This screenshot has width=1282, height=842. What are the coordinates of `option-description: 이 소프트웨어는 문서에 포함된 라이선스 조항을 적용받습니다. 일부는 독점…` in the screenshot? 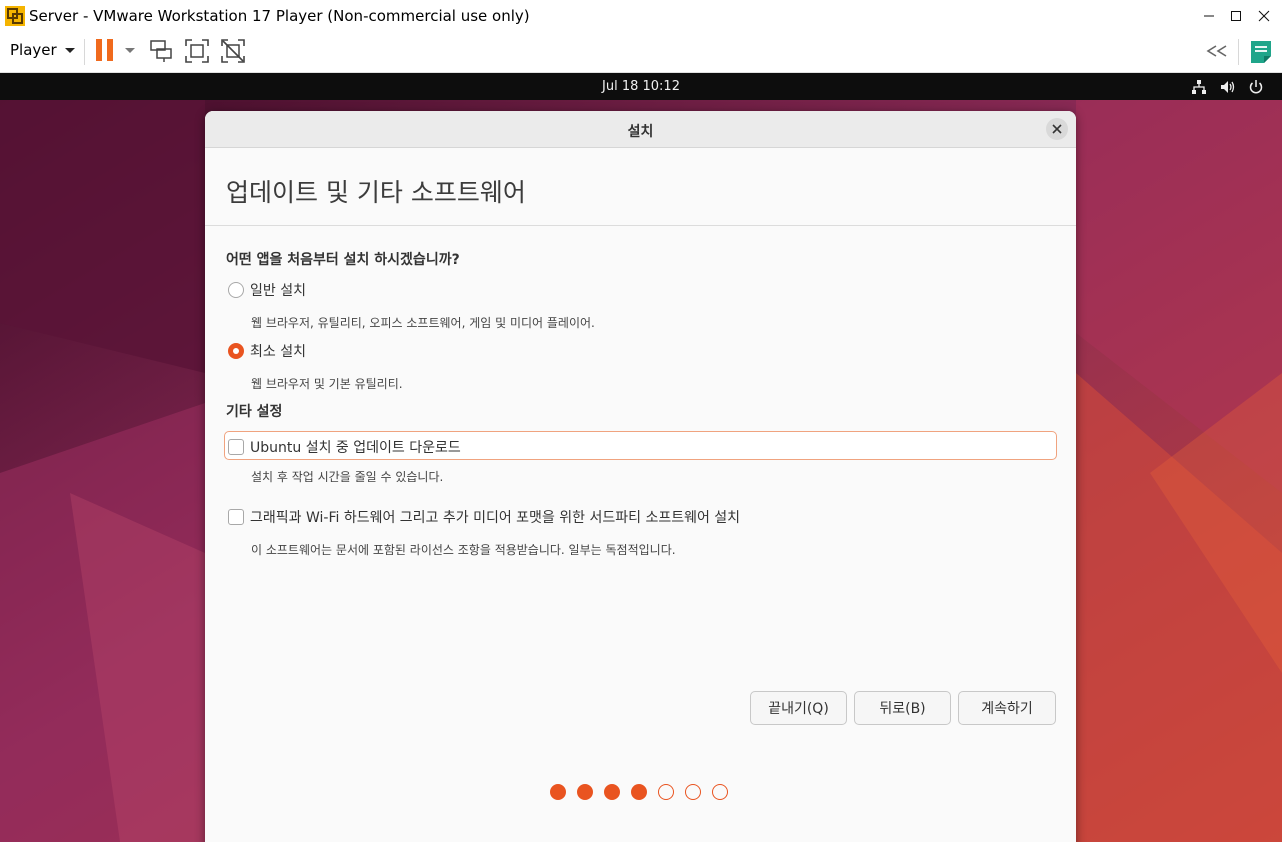 It's located at (463, 550).